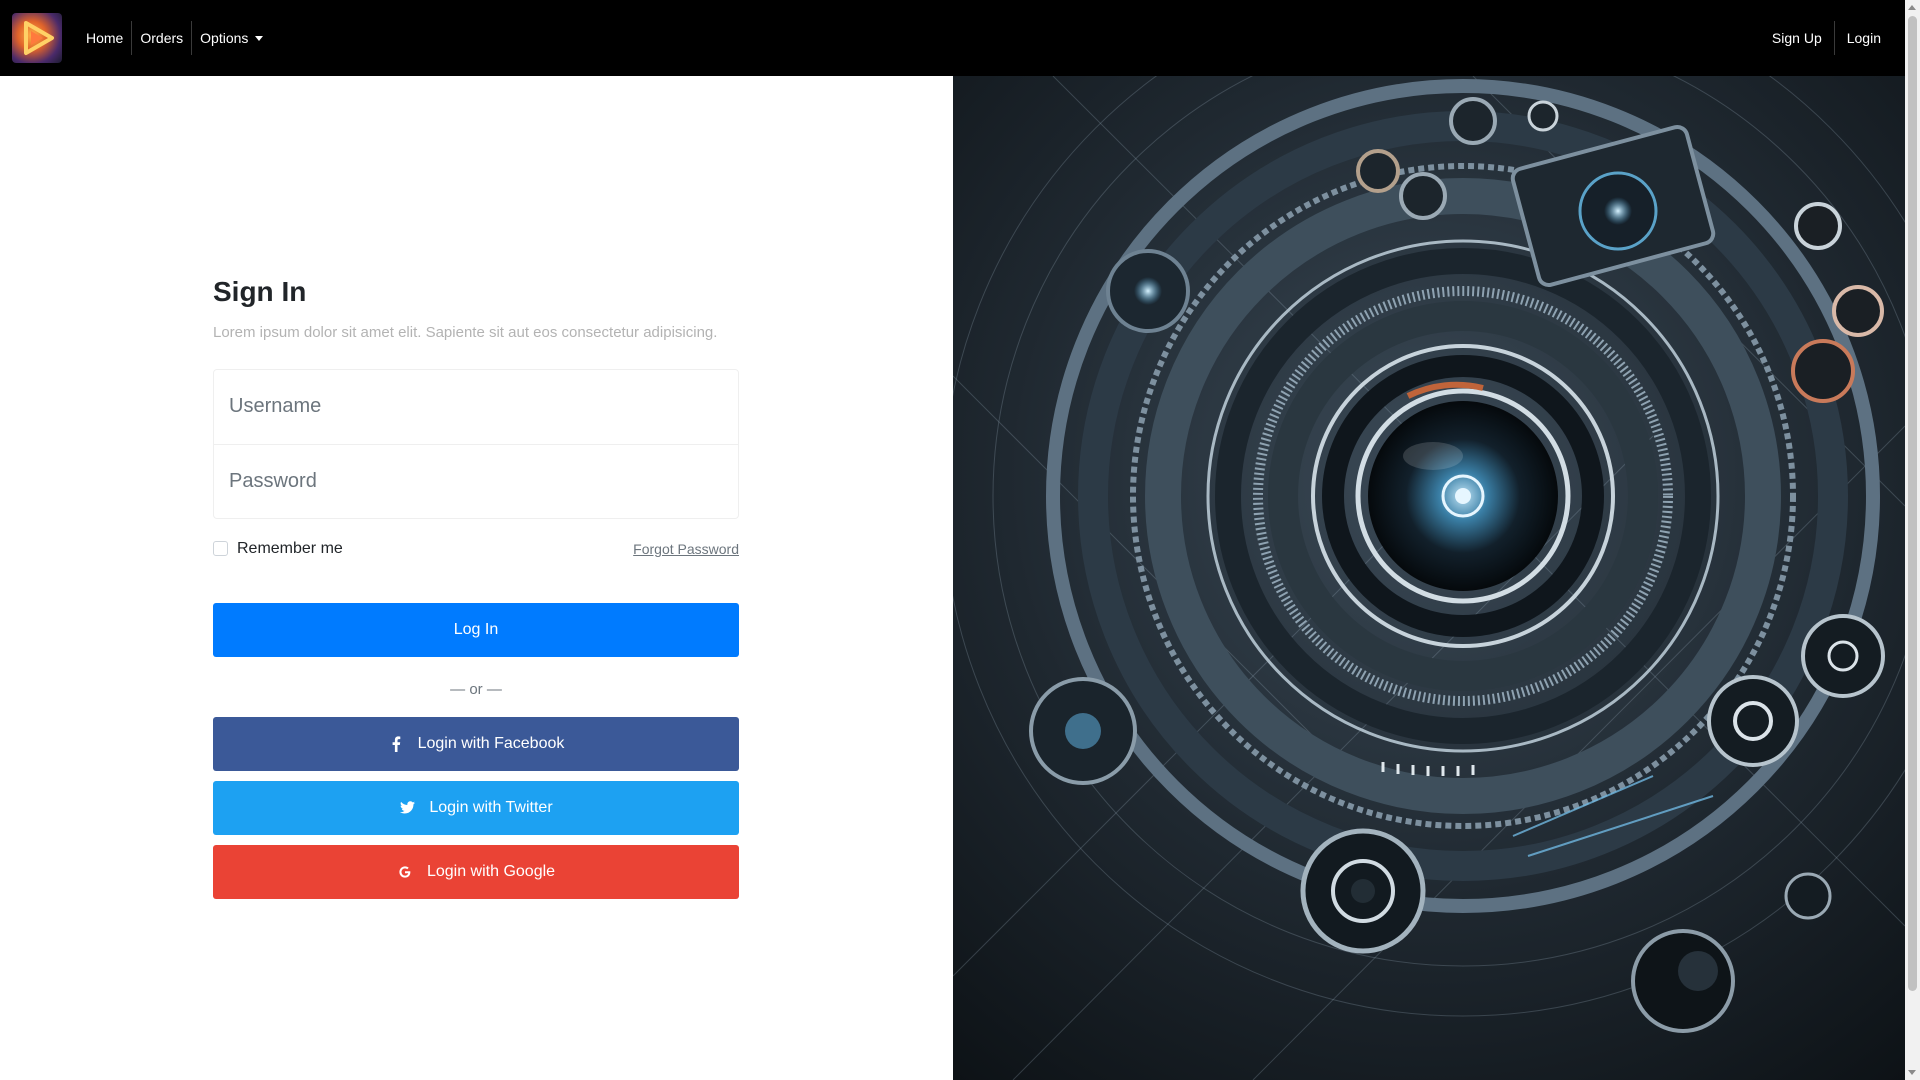  I want to click on username-field-wrapper, so click(476, 407).